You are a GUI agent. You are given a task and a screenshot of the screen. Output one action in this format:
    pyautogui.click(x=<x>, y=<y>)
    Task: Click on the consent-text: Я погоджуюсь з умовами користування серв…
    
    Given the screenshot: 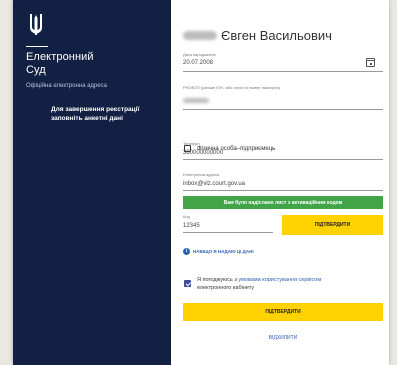 What is the action you would take?
    pyautogui.click(x=290, y=284)
    